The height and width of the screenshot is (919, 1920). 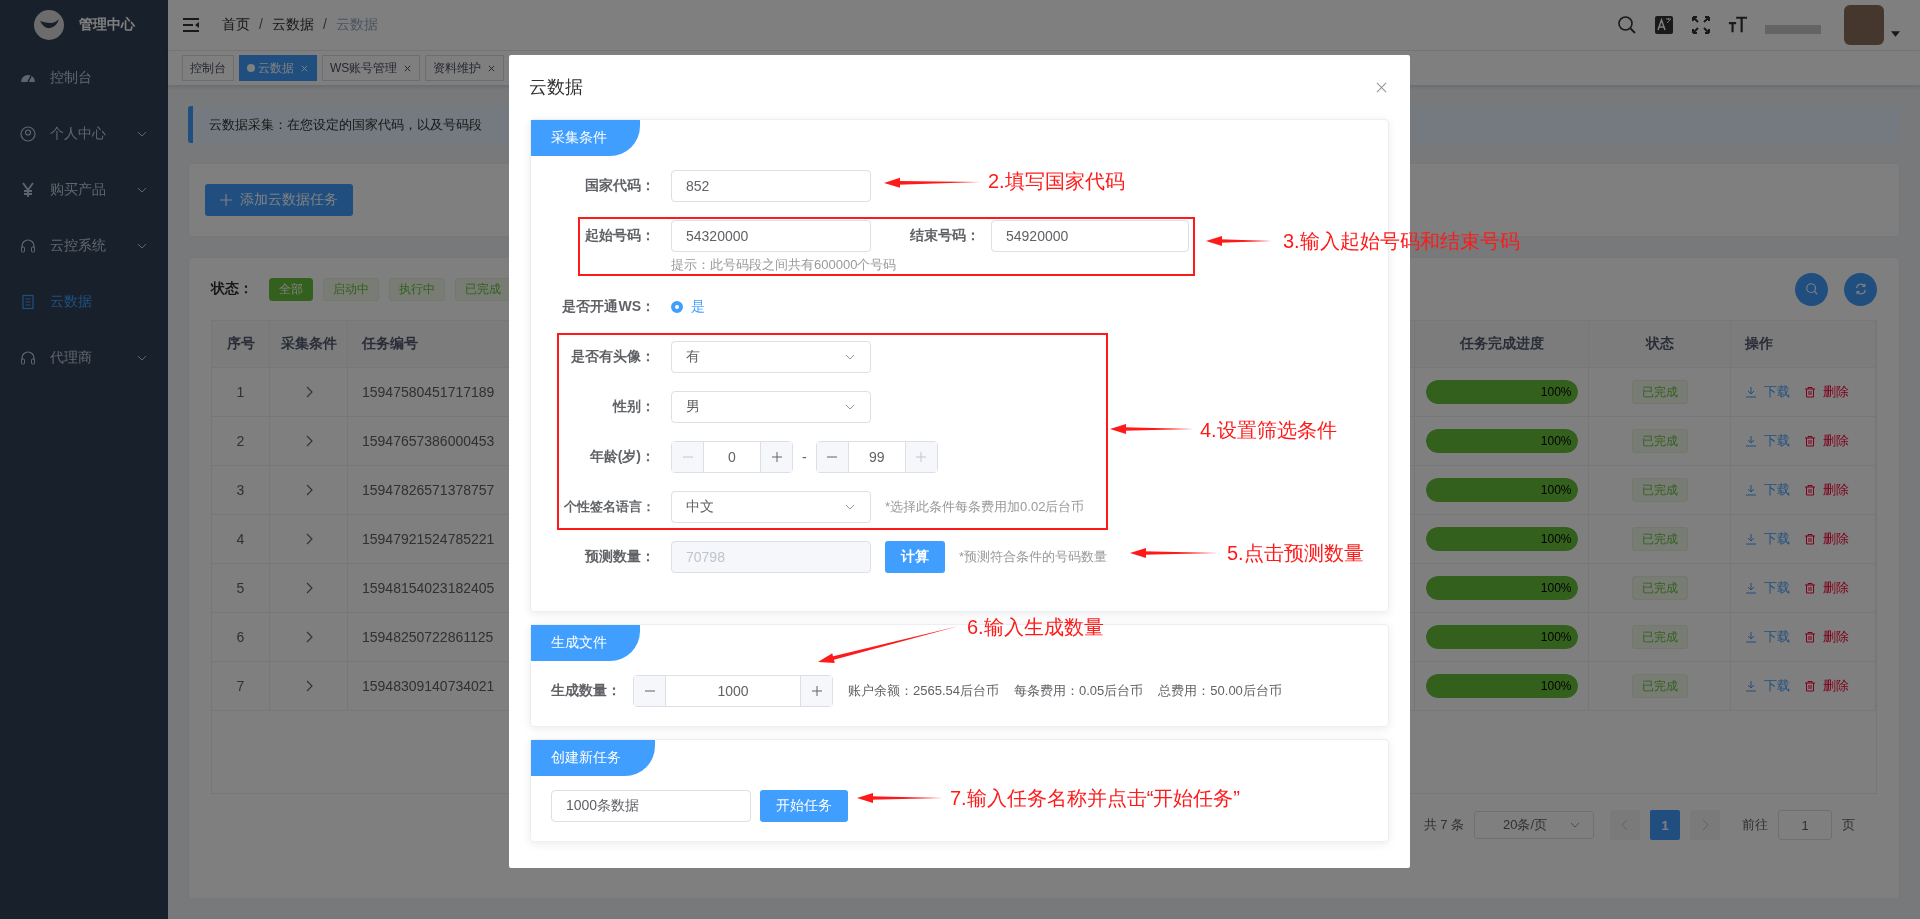 I want to click on page-size-select: 20条/页, so click(x=1534, y=825).